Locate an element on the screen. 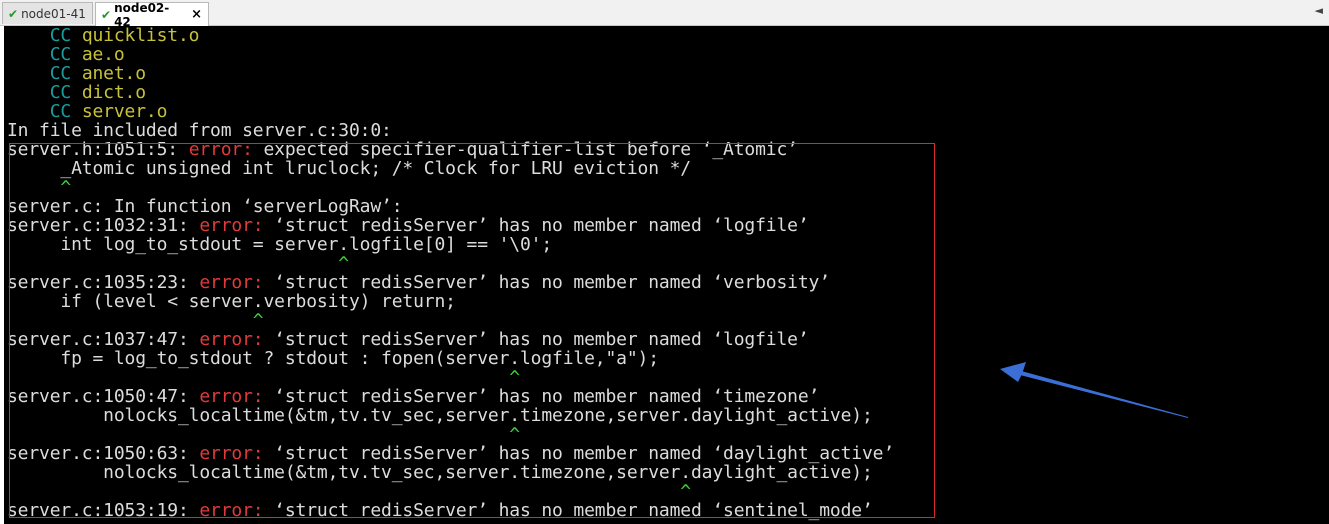 Image resolution: width=1329 pixels, height=524 pixels. tab-scroll-left-icon: ◄ is located at coordinates (1319, 10).